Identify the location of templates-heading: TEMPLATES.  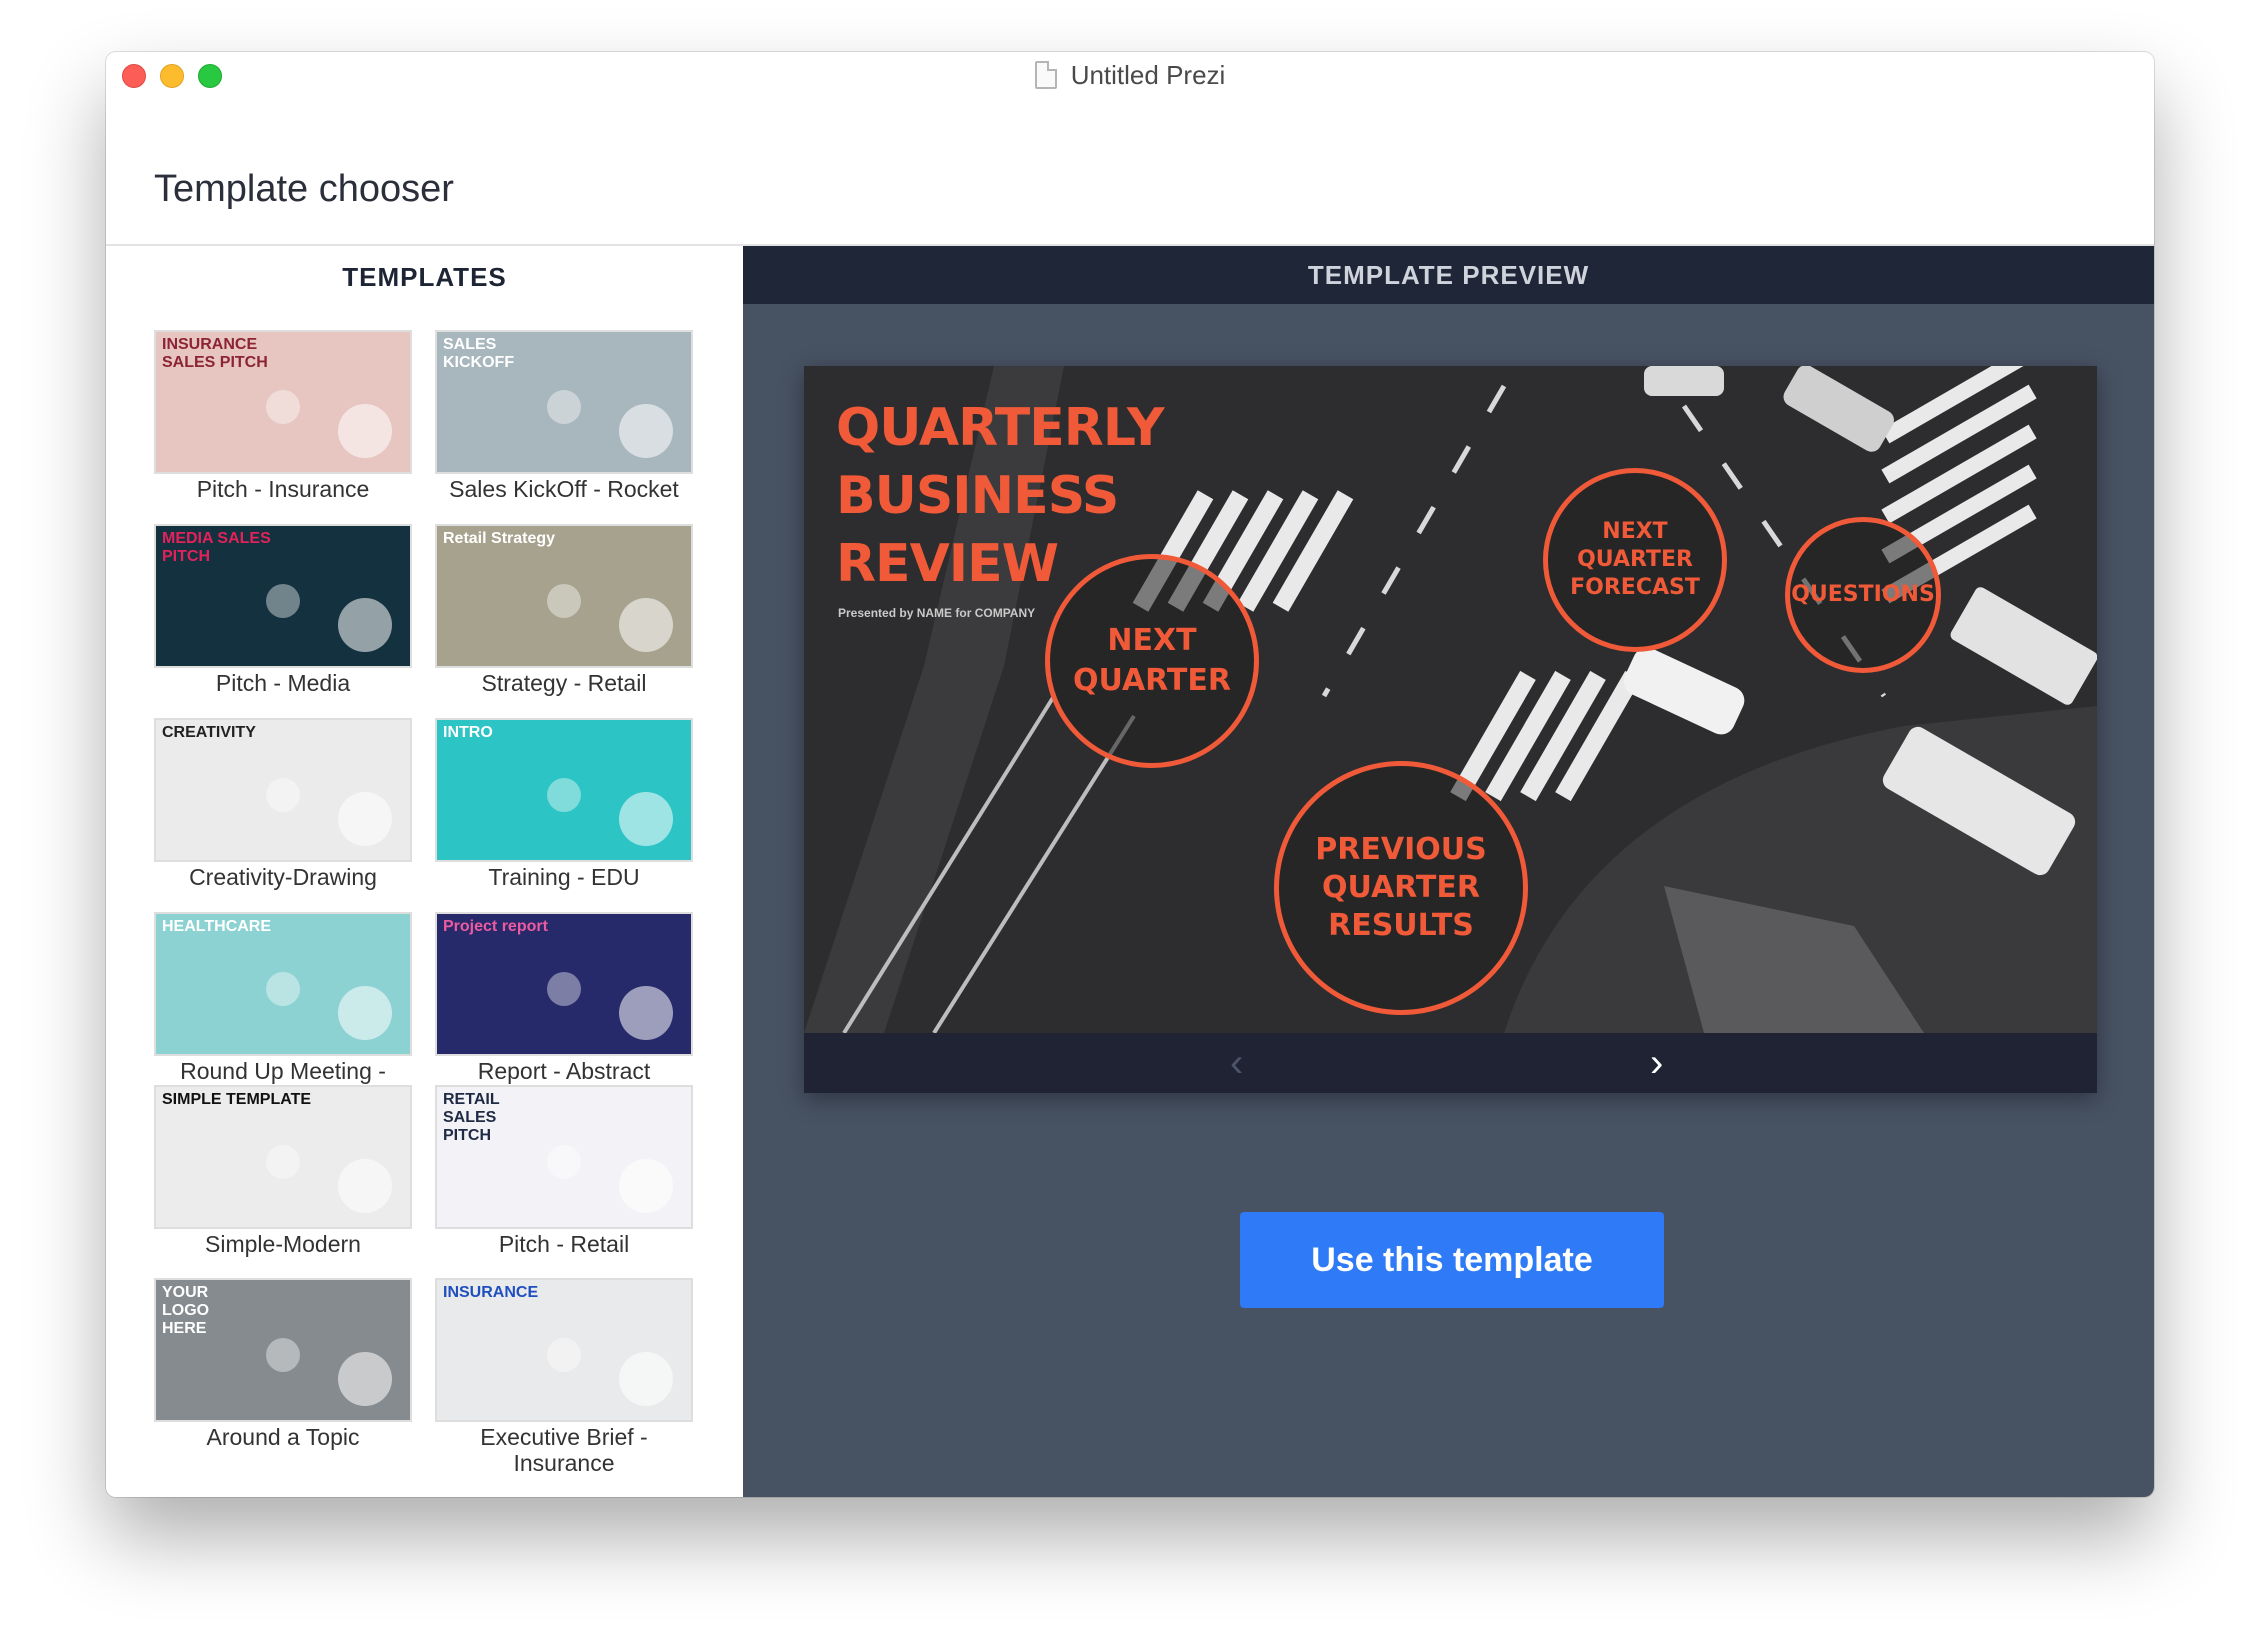
(424, 277).